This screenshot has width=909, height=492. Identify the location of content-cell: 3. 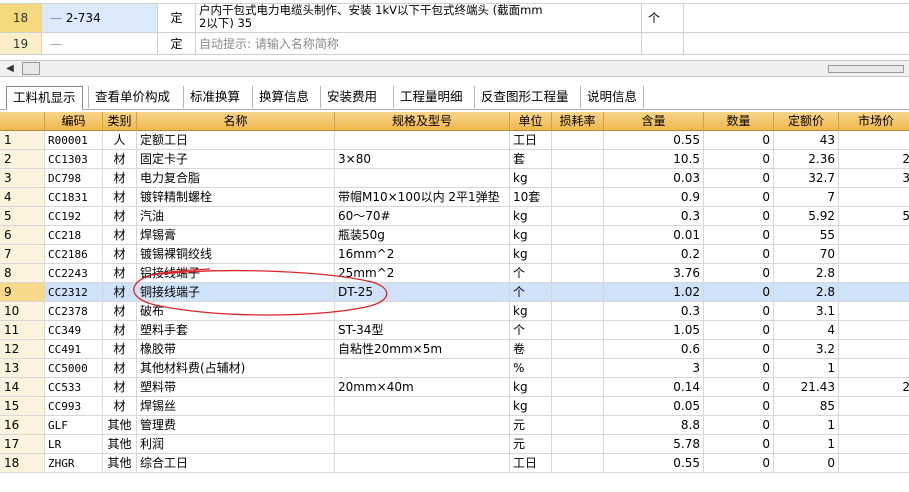
(654, 368).